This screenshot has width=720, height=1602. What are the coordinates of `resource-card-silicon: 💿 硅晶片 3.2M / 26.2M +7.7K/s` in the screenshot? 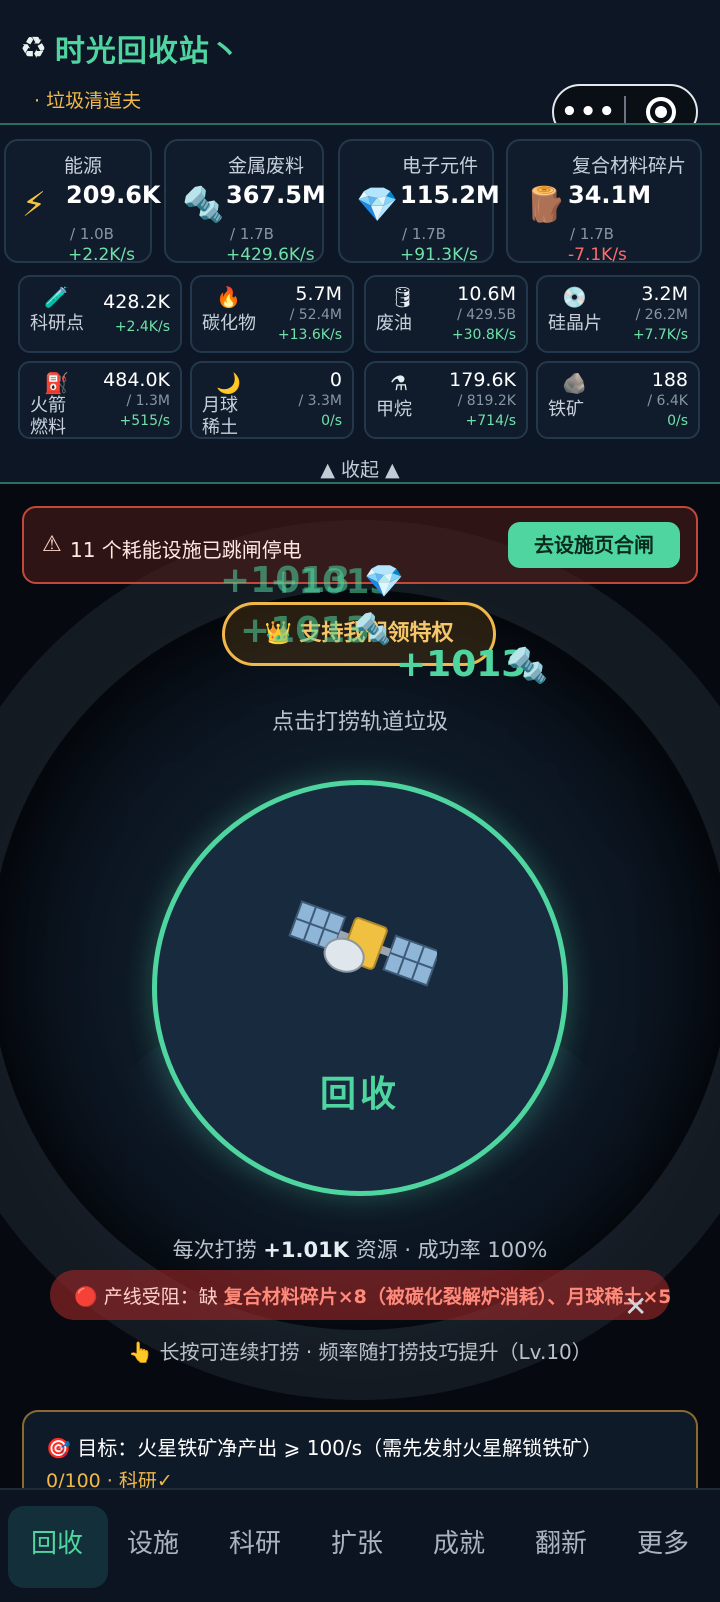 It's located at (618, 314).